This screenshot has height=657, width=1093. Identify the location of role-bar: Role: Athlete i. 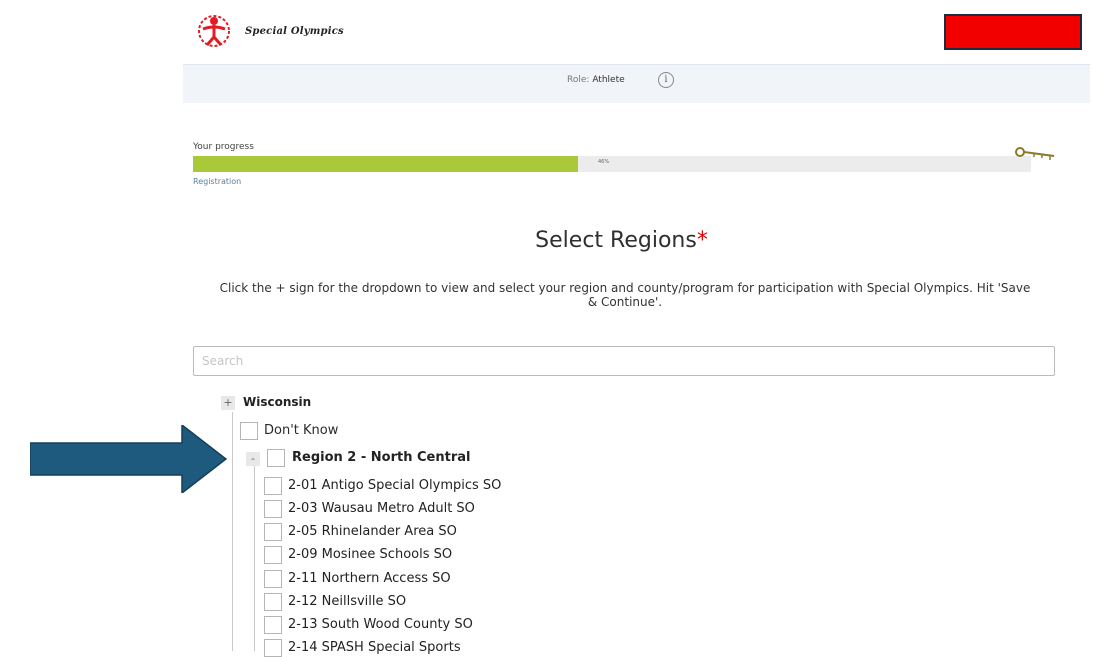
(636, 83).